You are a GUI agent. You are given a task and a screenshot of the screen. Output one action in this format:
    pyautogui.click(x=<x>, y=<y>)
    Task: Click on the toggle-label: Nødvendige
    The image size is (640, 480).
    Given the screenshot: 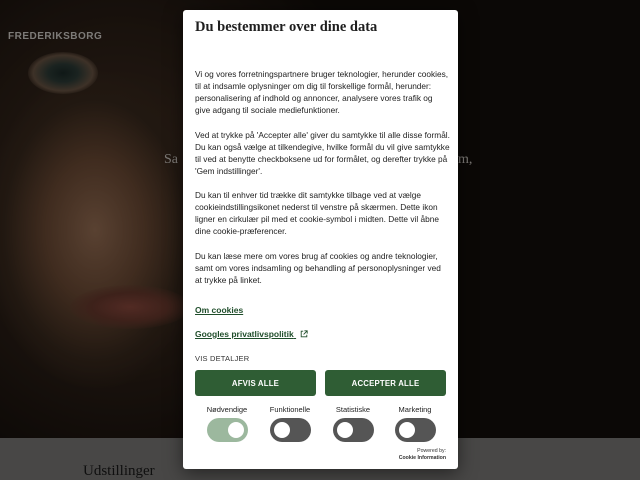 What is the action you would take?
    pyautogui.click(x=227, y=409)
    